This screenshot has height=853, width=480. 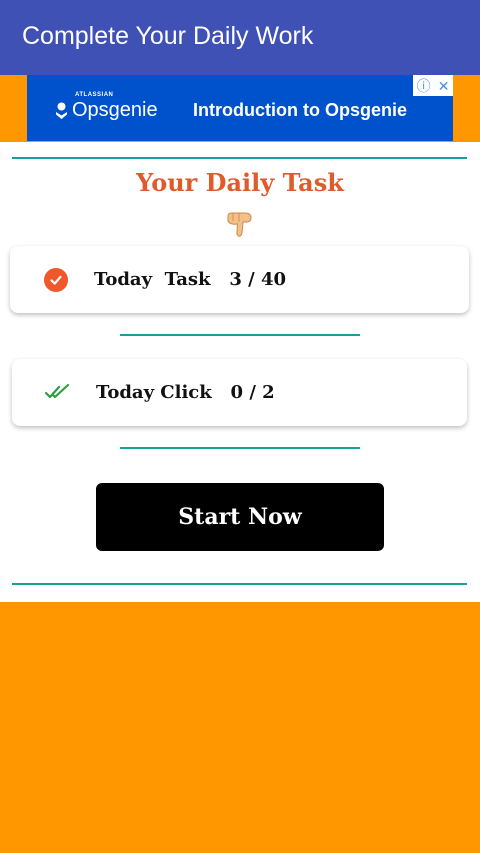 What do you see at coordinates (239, 584) in the screenshot?
I see `divider-bottom` at bounding box center [239, 584].